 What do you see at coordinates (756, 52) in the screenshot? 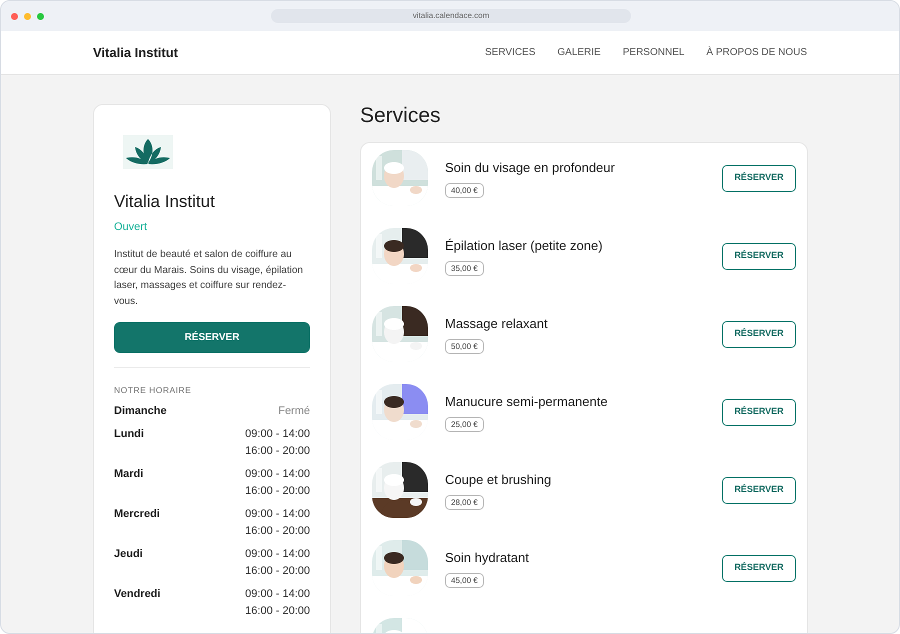
I see `nav-link: À PROPOS DE NOUS` at bounding box center [756, 52].